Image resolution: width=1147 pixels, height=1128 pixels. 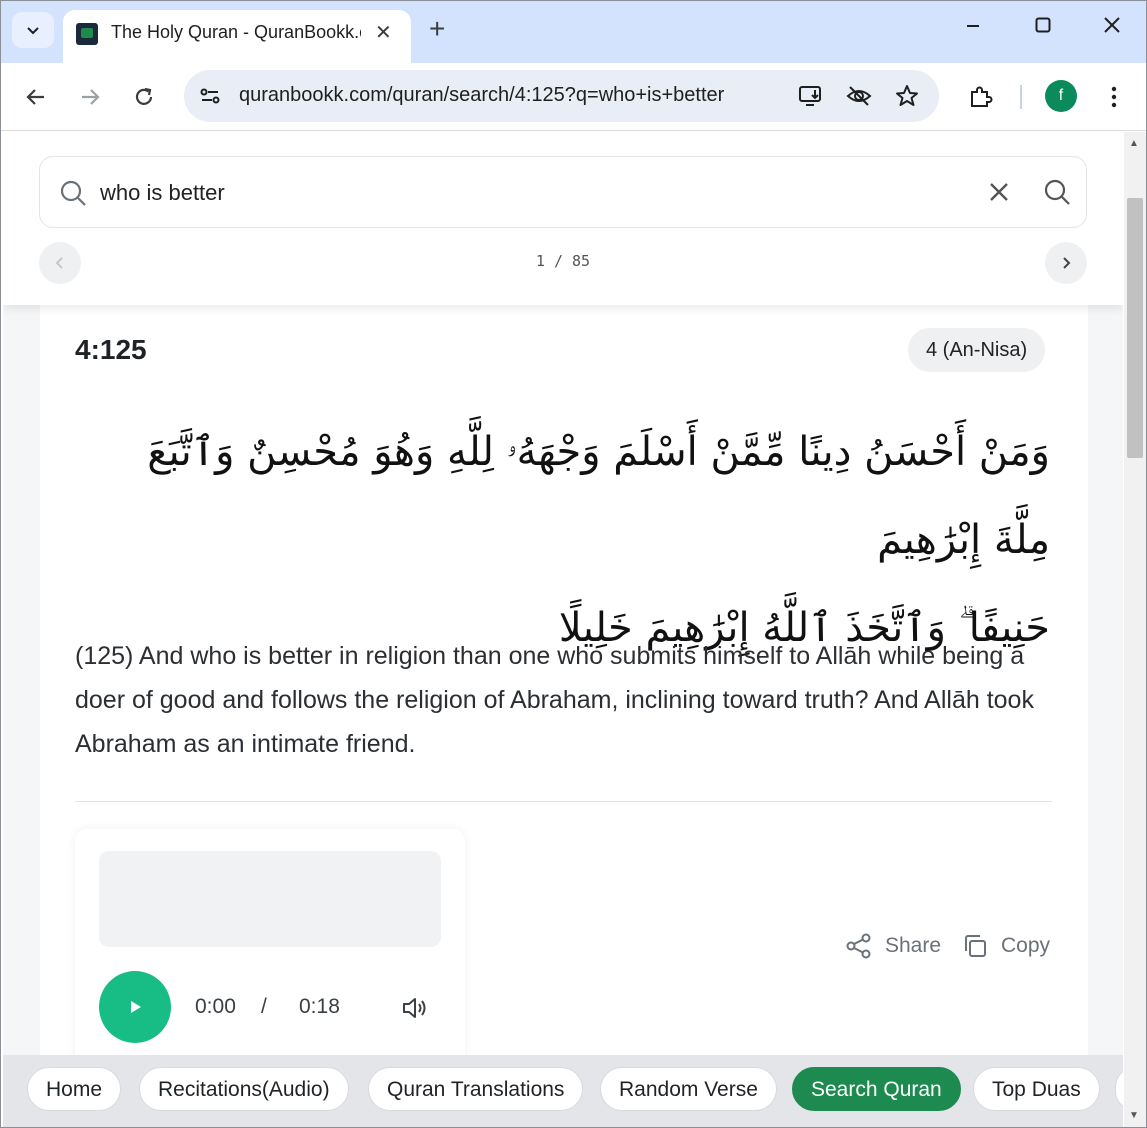 I want to click on puzzle-icon, so click(x=982, y=96).